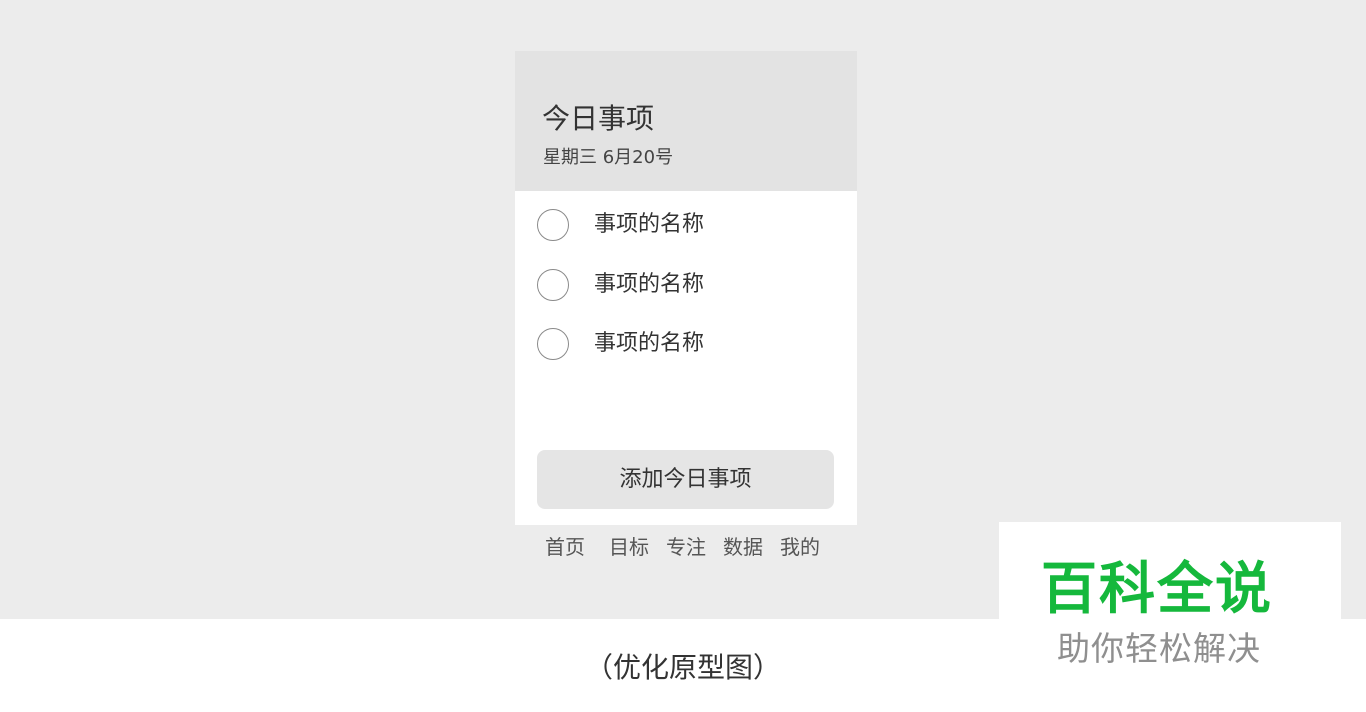  What do you see at coordinates (608, 157) in the screenshot?
I see `date-label: 星期三 6月20号` at bounding box center [608, 157].